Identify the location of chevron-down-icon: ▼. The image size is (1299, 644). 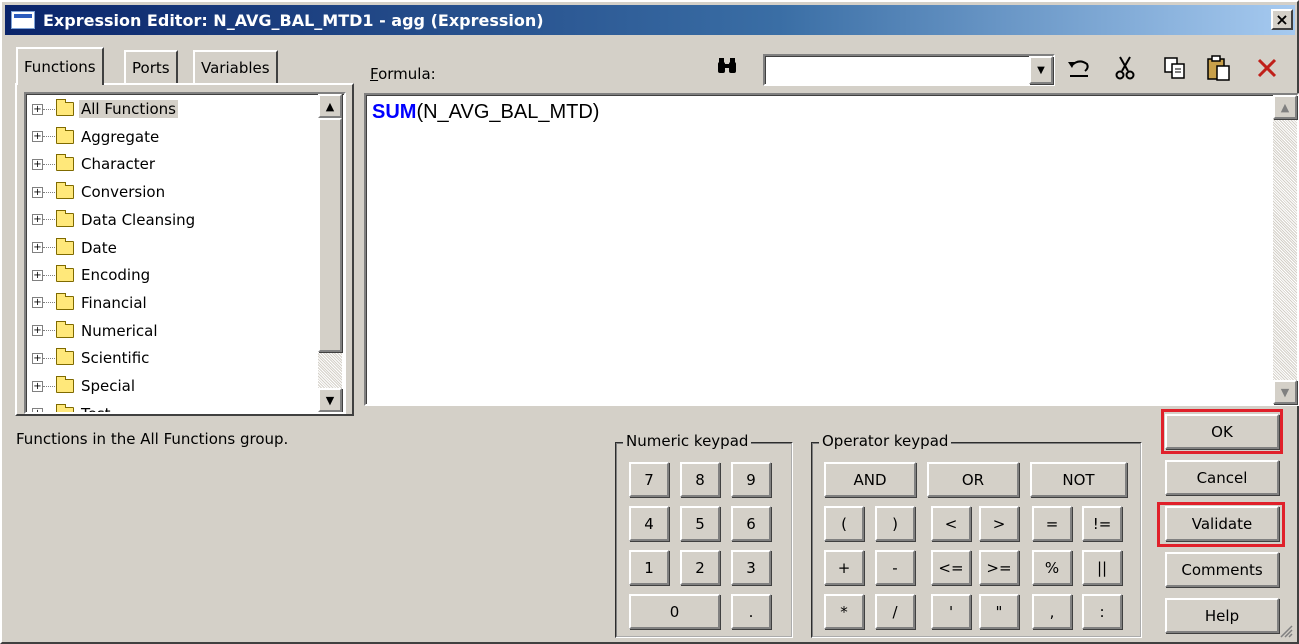
(1041, 70).